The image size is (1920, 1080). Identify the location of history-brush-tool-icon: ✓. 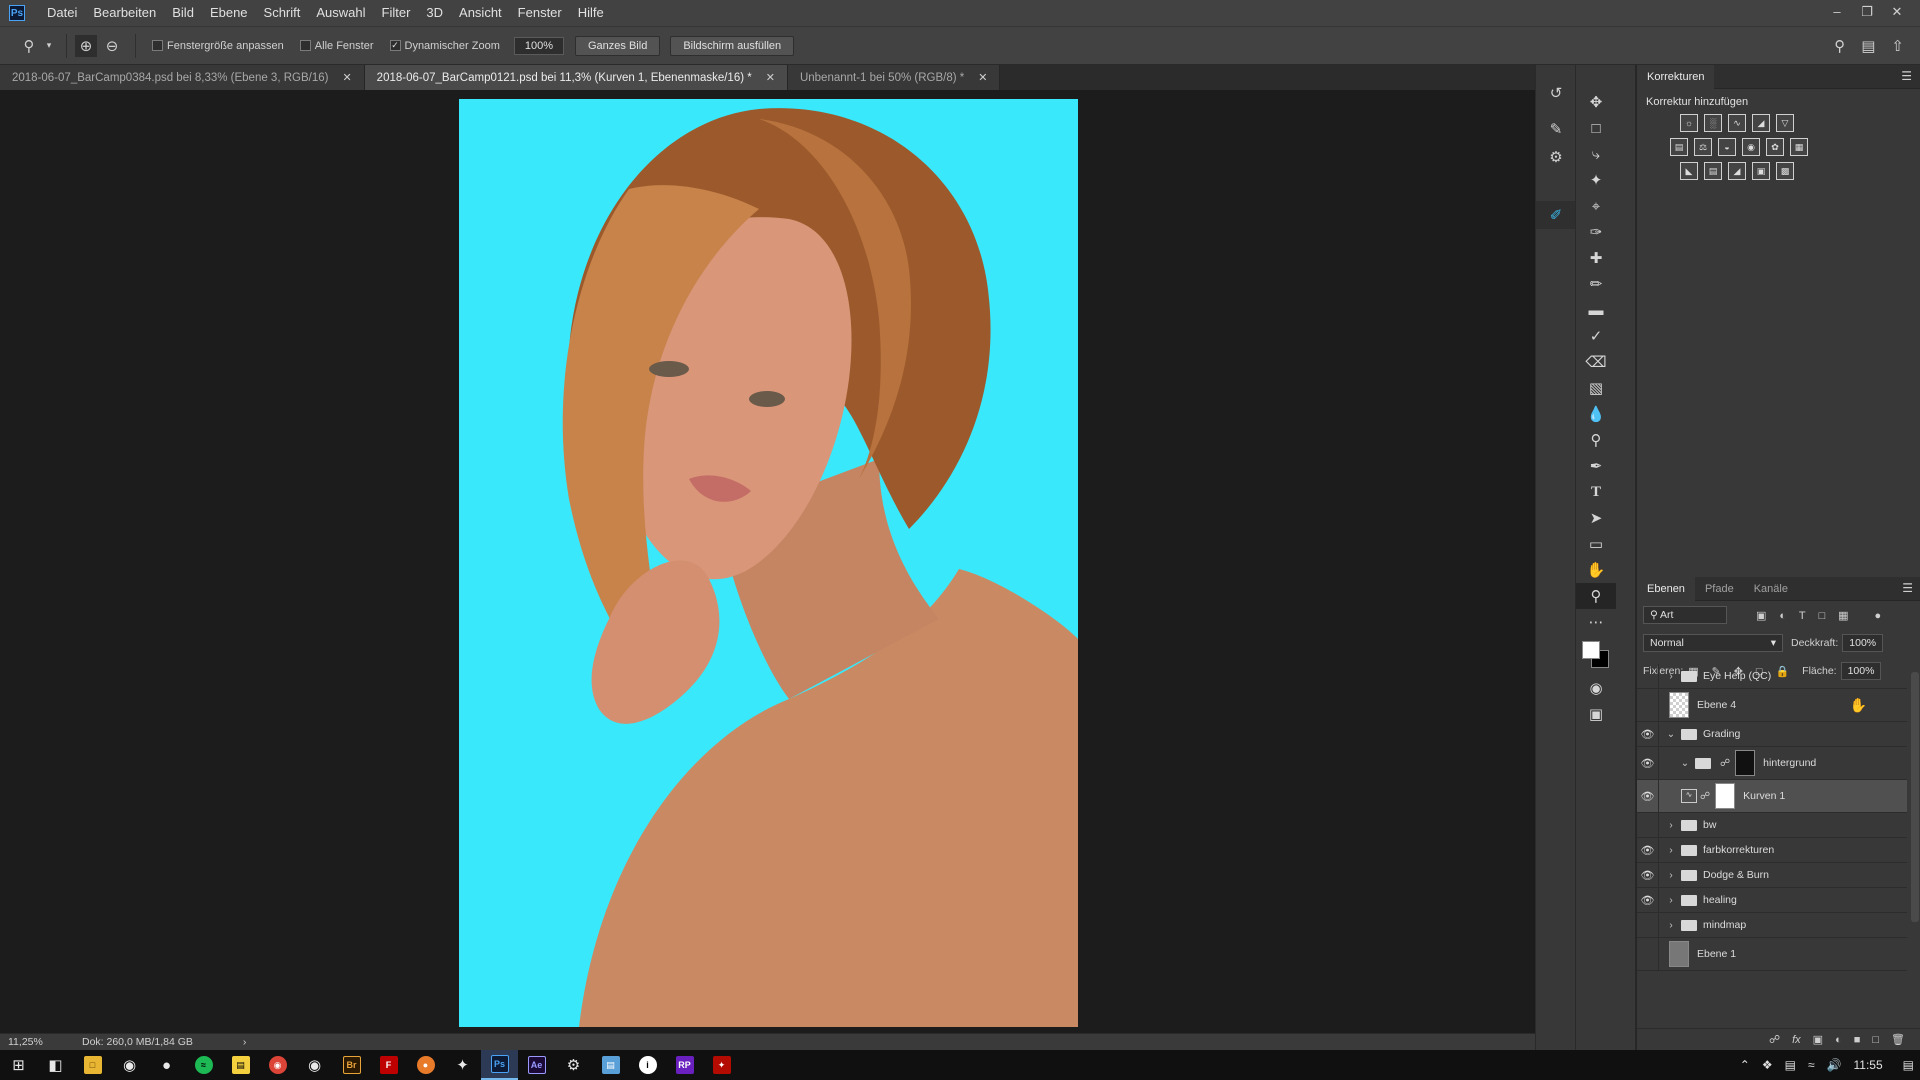
(1596, 336).